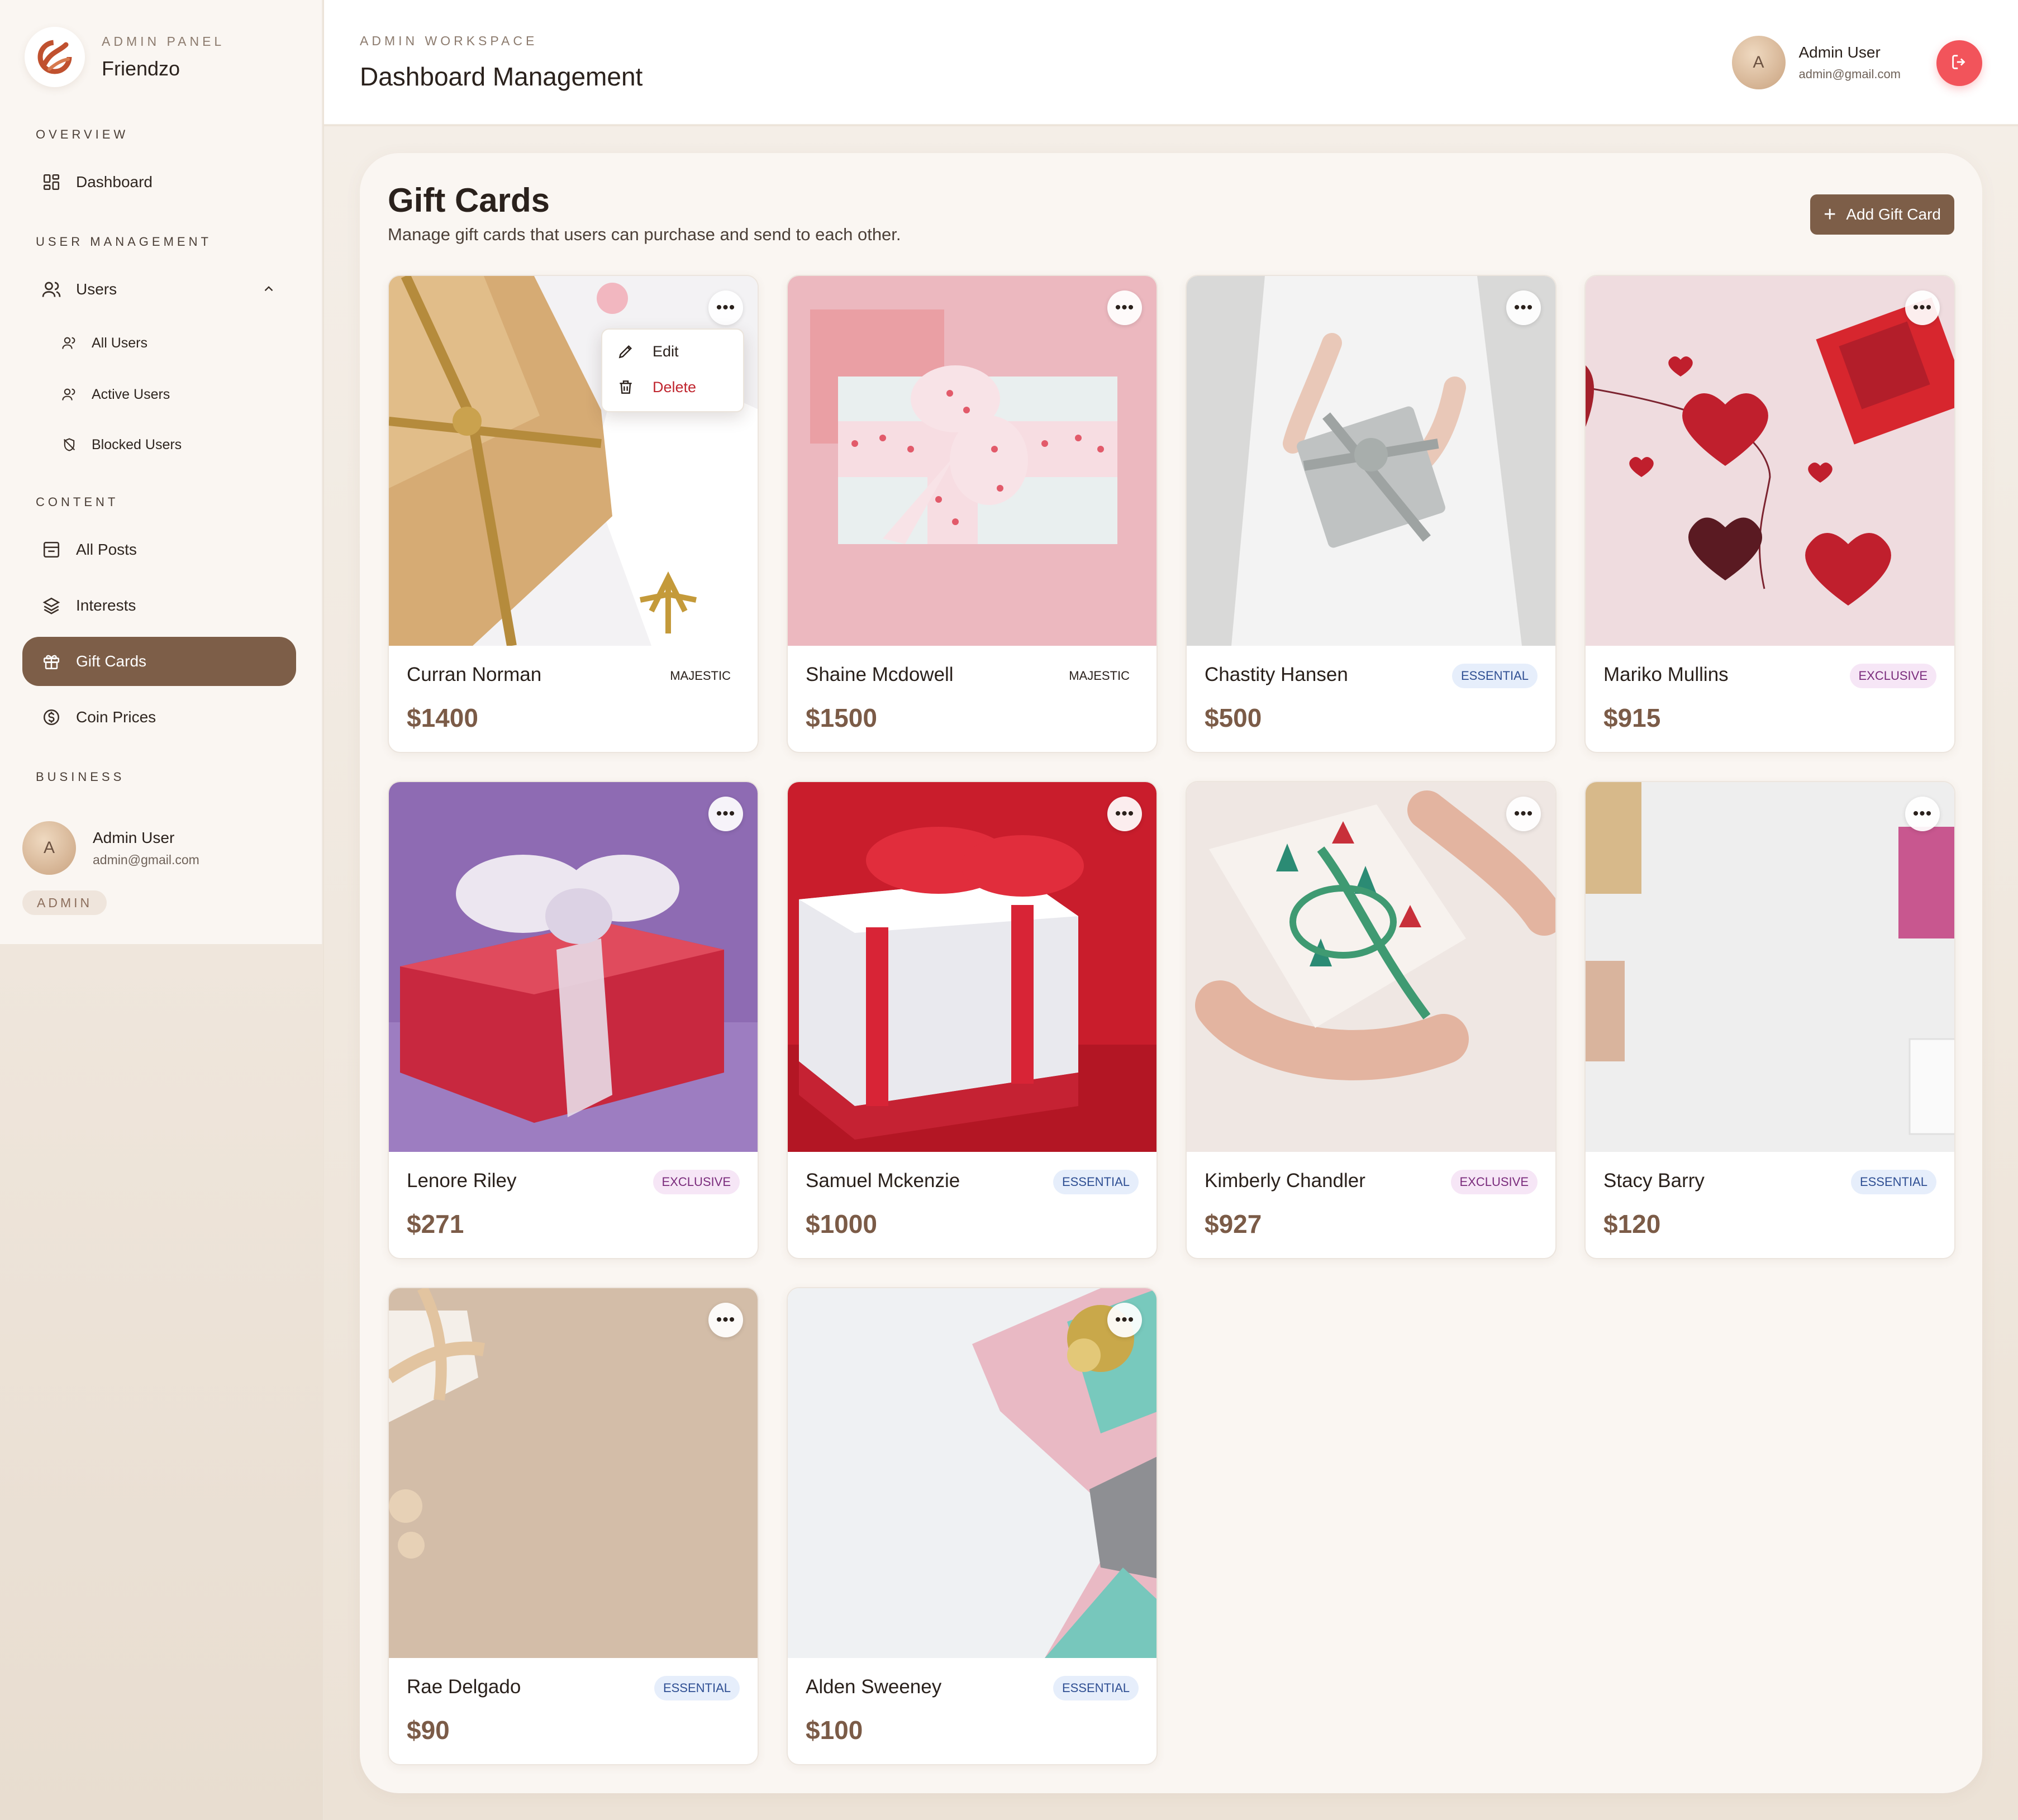 The width and height of the screenshot is (2018, 1820). What do you see at coordinates (51, 606) in the screenshot?
I see `layers-icon` at bounding box center [51, 606].